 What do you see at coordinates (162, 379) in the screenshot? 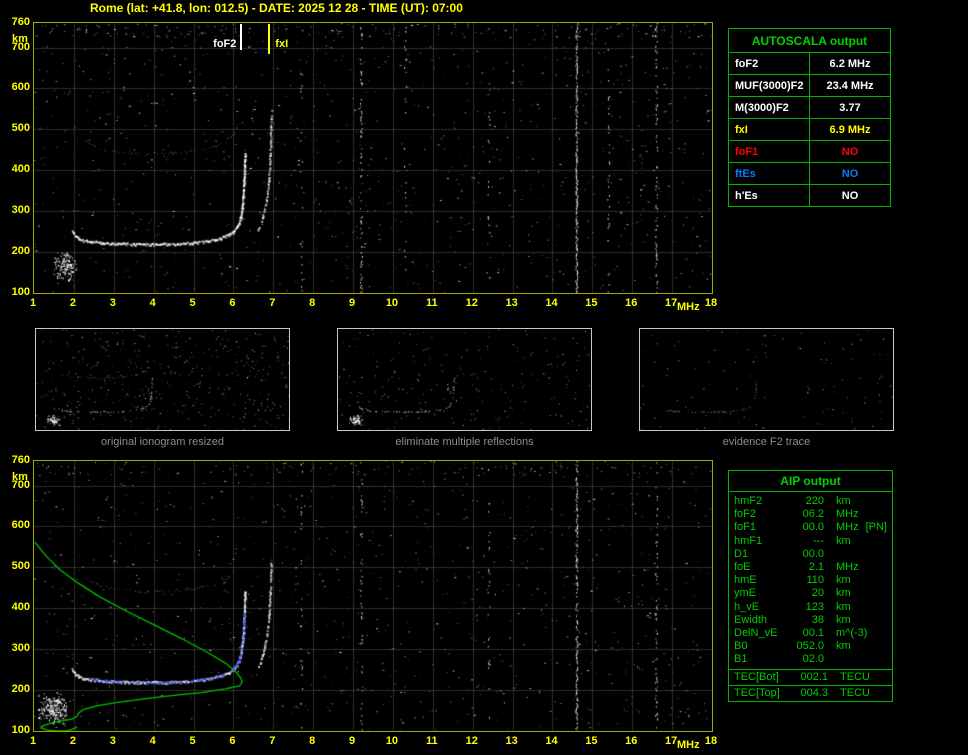
I see `thumbnail-canvas` at bounding box center [162, 379].